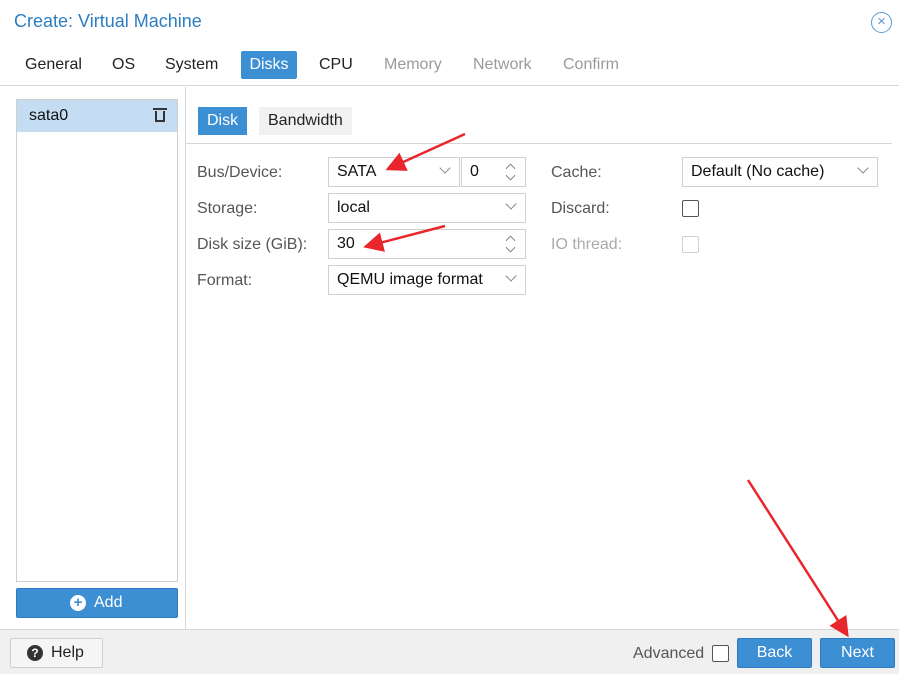 Image resolution: width=899 pixels, height=674 pixels. What do you see at coordinates (580, 208) in the screenshot?
I see `discard-label: Discard:` at bounding box center [580, 208].